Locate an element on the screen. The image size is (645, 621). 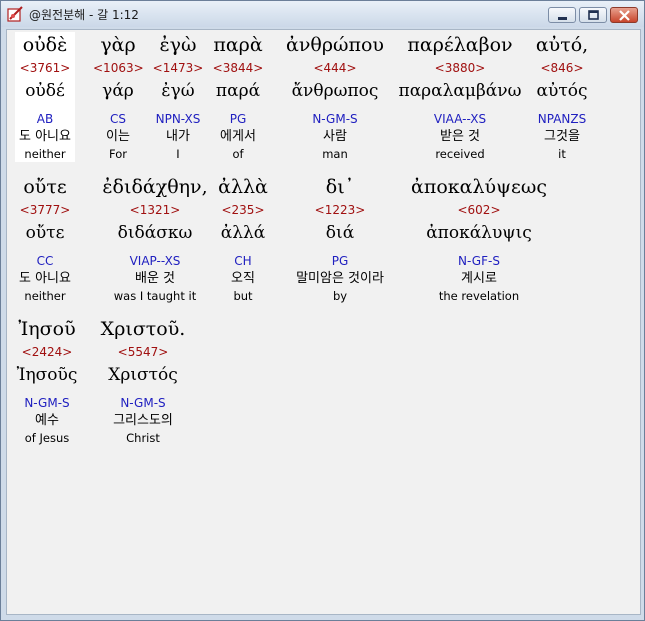
maximize-button is located at coordinates (593, 15).